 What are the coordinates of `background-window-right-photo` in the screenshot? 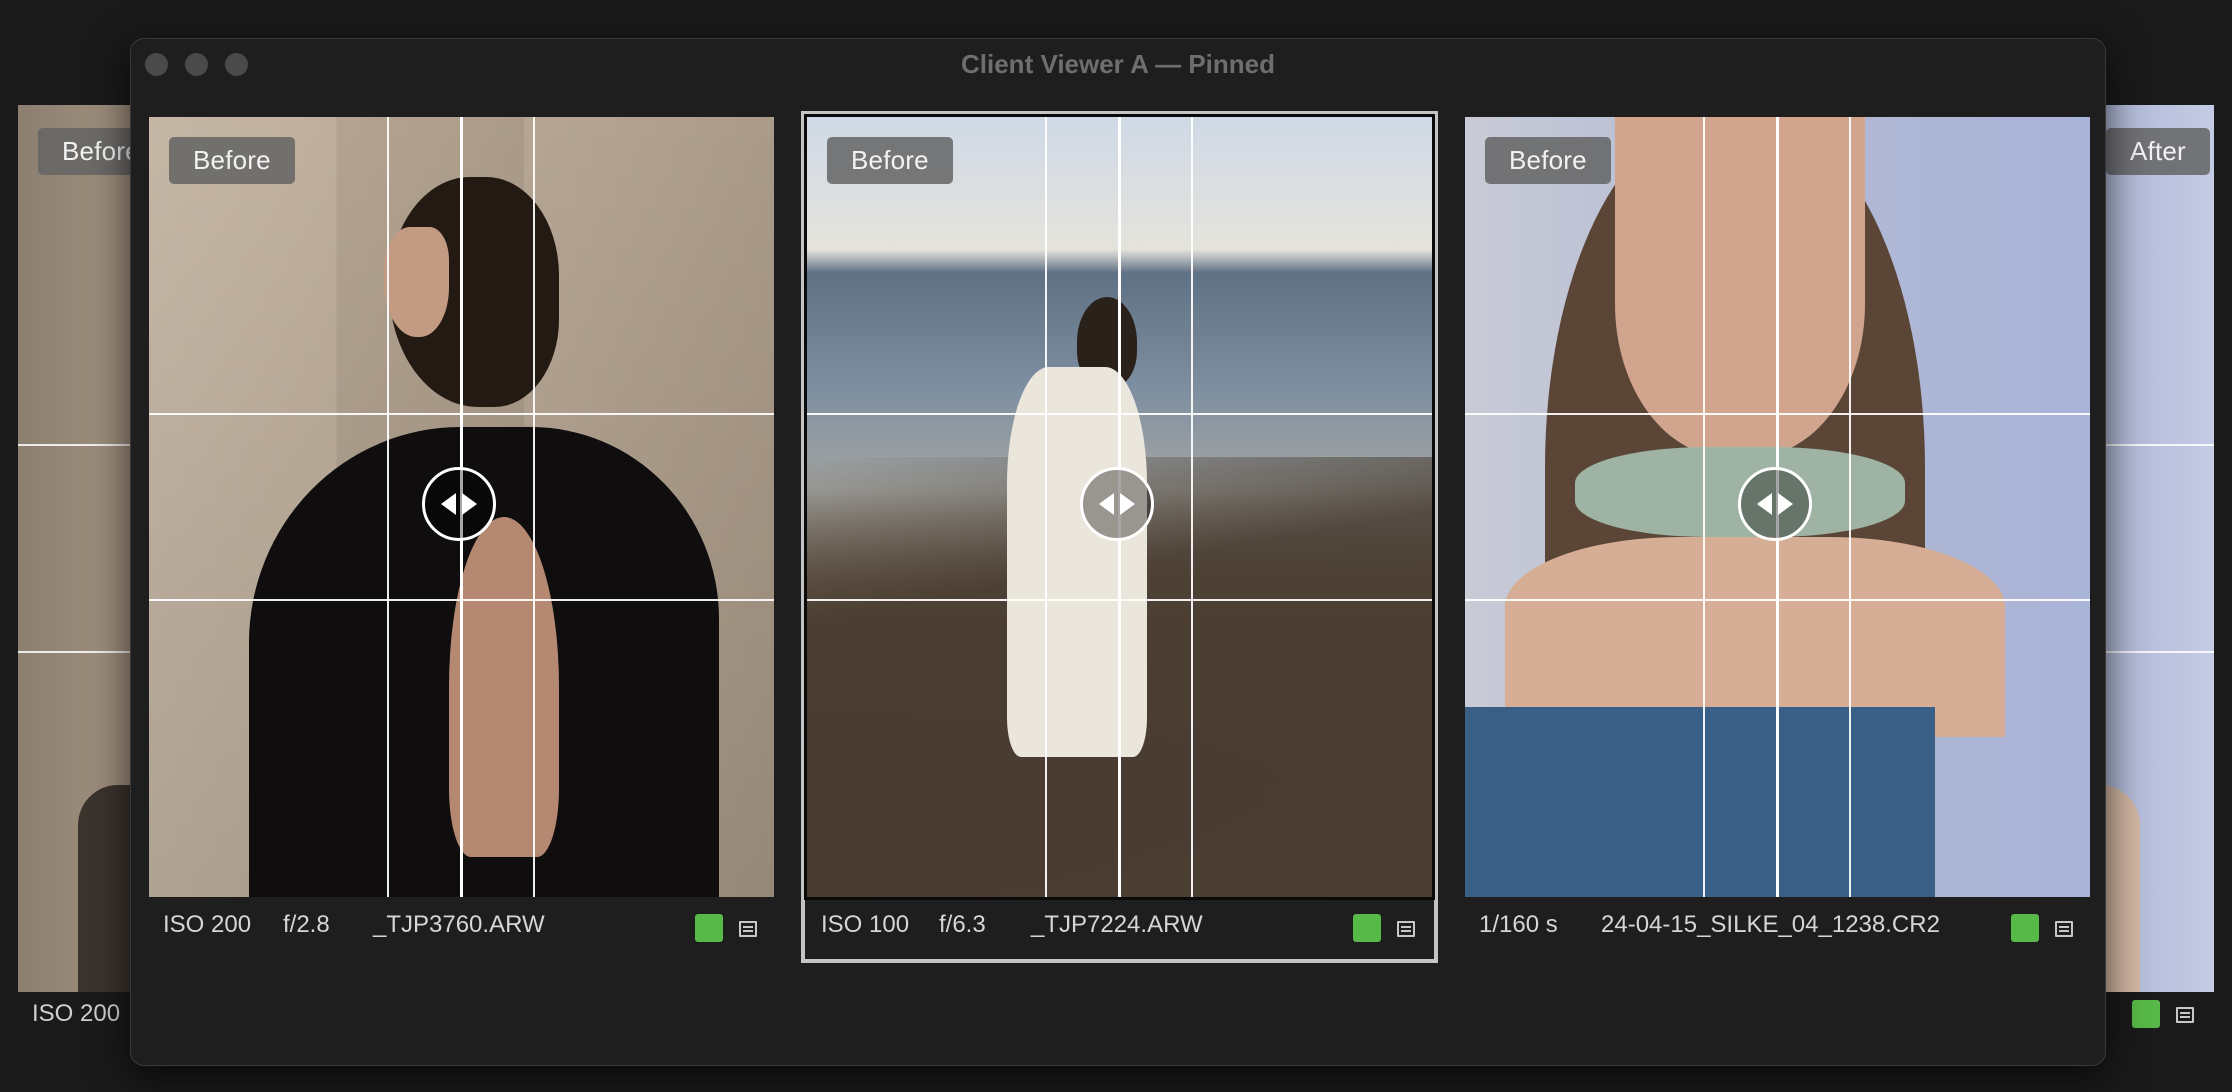 It's located at (2157, 548).